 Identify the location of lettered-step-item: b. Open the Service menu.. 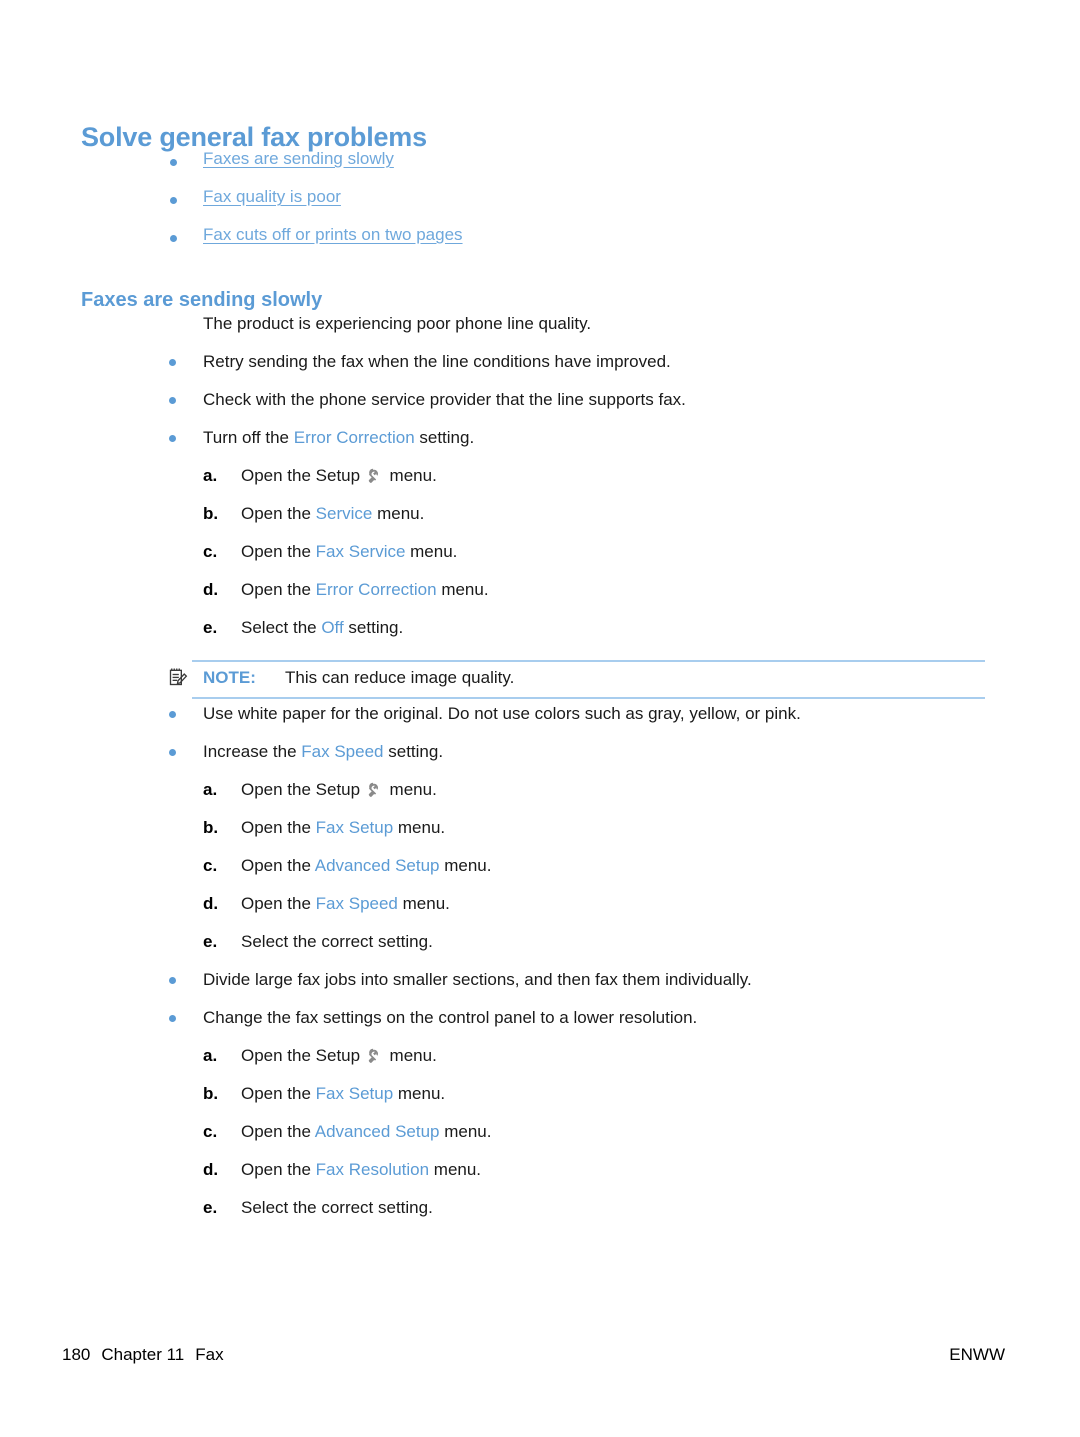
(641, 521).